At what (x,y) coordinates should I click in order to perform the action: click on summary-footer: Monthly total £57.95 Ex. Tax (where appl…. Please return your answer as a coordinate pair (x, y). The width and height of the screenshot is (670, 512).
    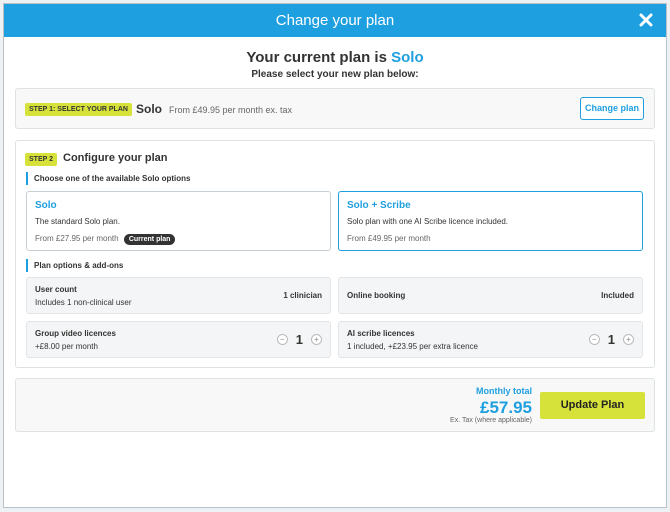
    Looking at the image, I should click on (335, 405).